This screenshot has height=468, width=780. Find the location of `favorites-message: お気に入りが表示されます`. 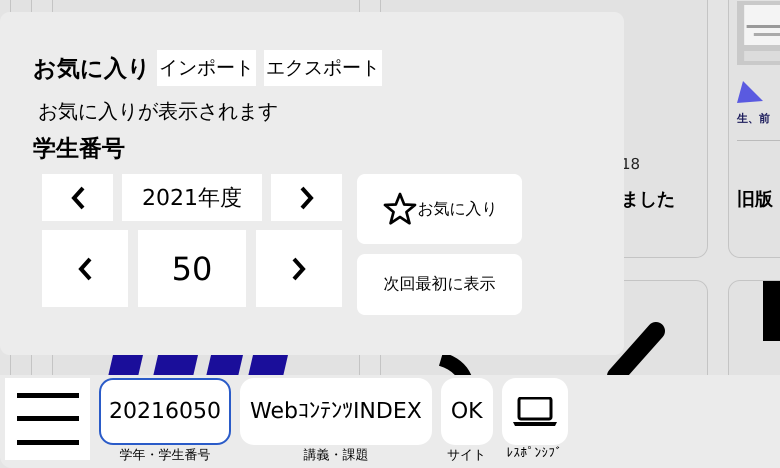

favorites-message: お気に入りが表示されます is located at coordinates (158, 111).